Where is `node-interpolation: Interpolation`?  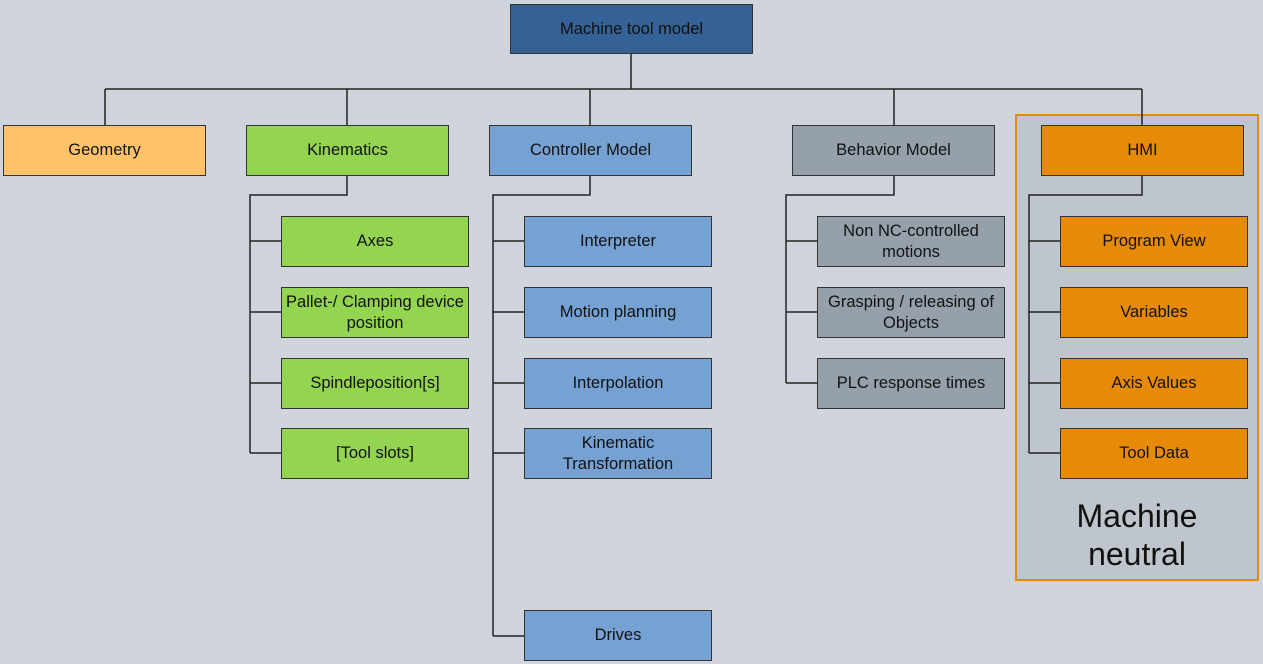 node-interpolation: Interpolation is located at coordinates (618, 383).